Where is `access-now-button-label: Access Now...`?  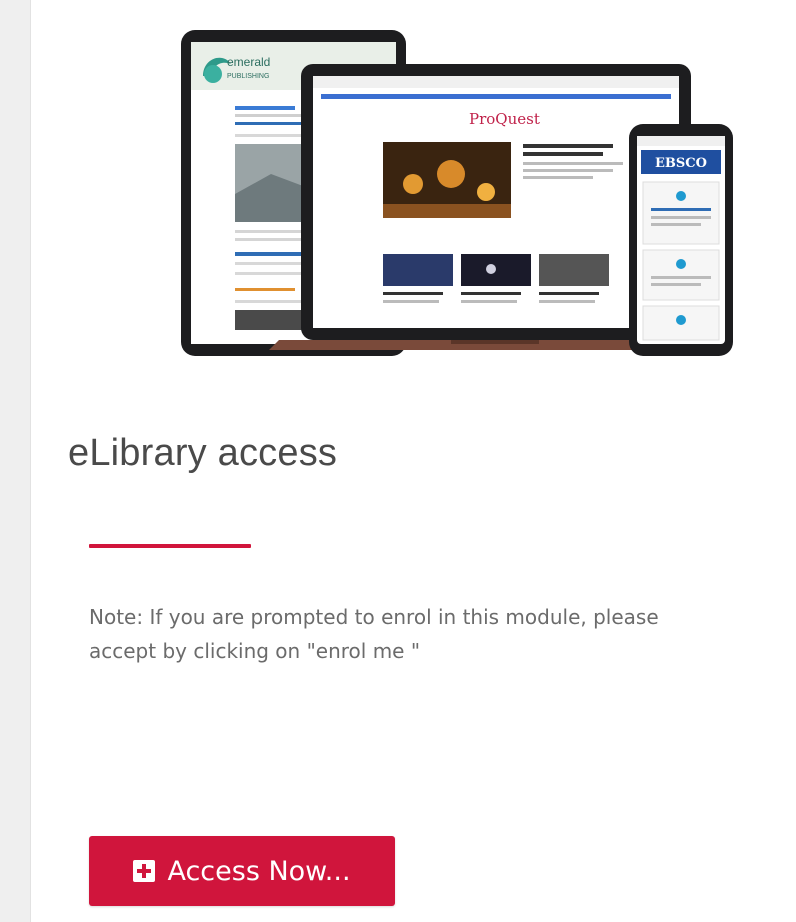 access-now-button-label: Access Now... is located at coordinates (259, 871).